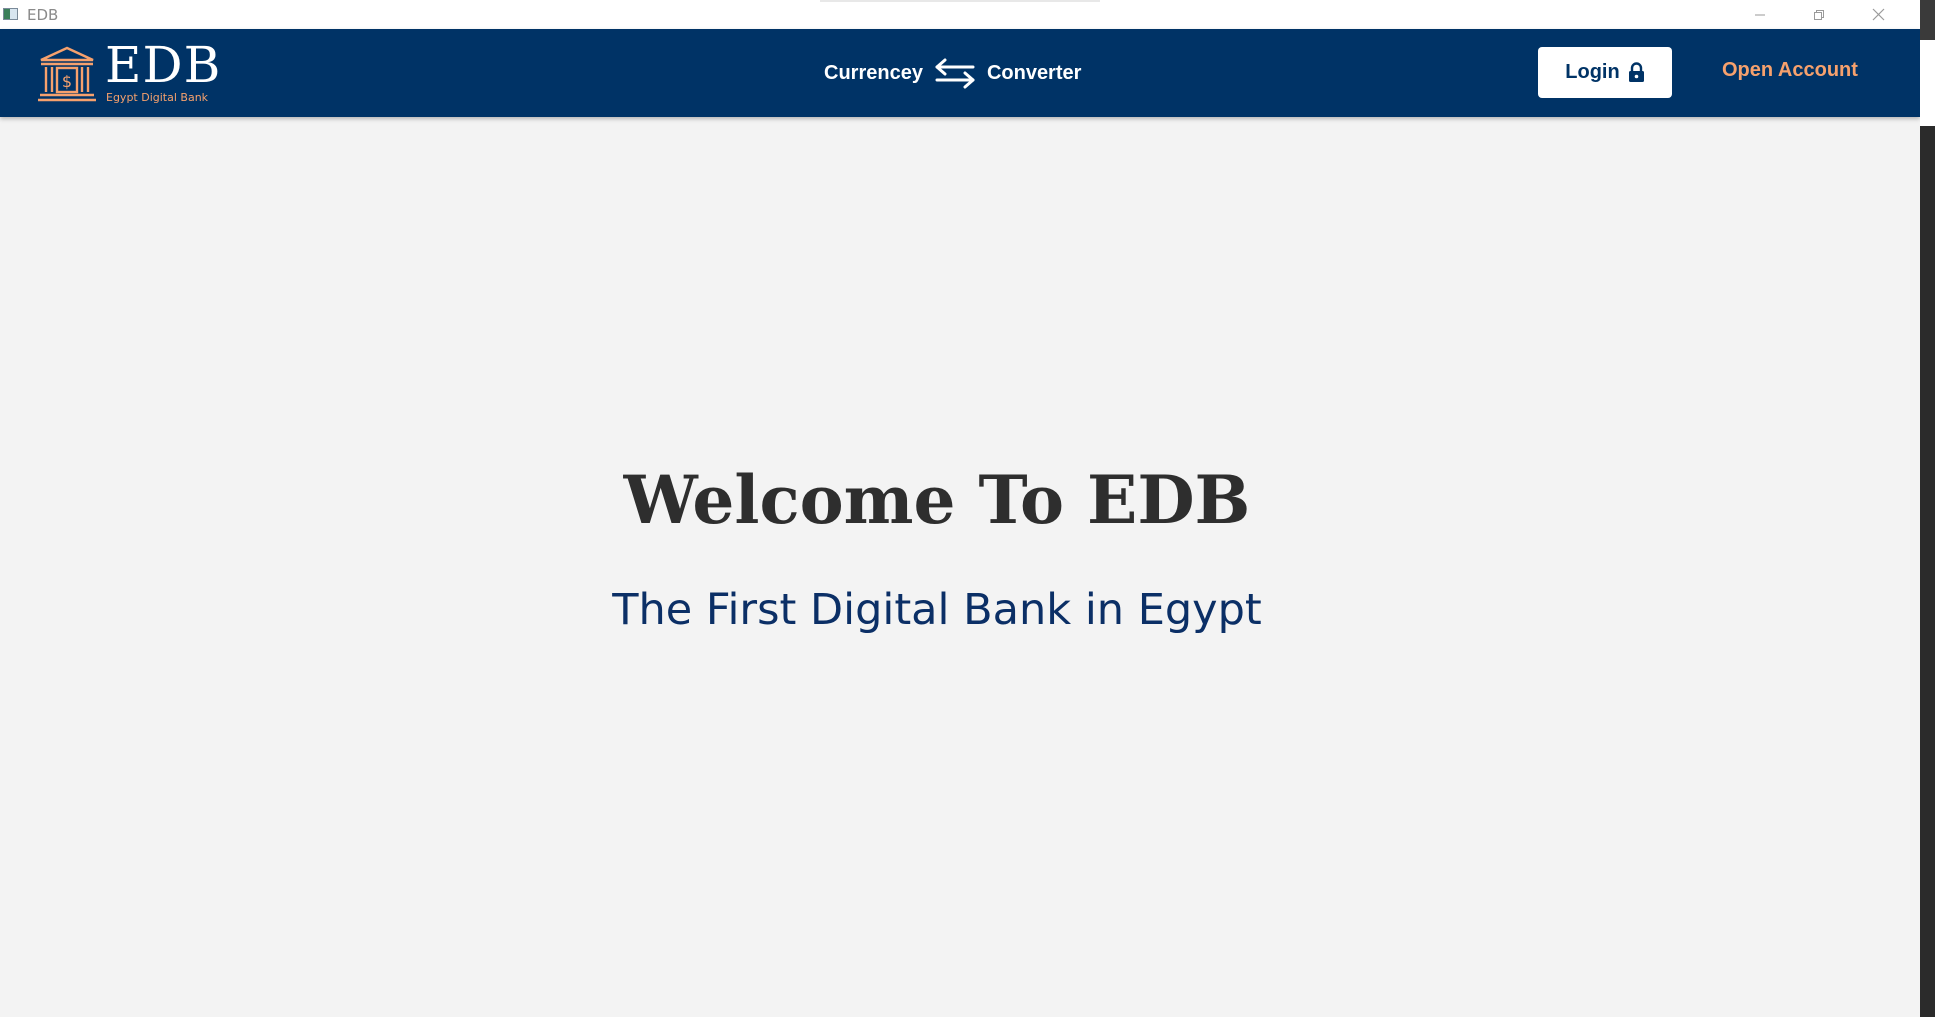 Image resolution: width=1935 pixels, height=1017 pixels. What do you see at coordinates (873, 72) in the screenshot?
I see `converter-label-left: Currencey` at bounding box center [873, 72].